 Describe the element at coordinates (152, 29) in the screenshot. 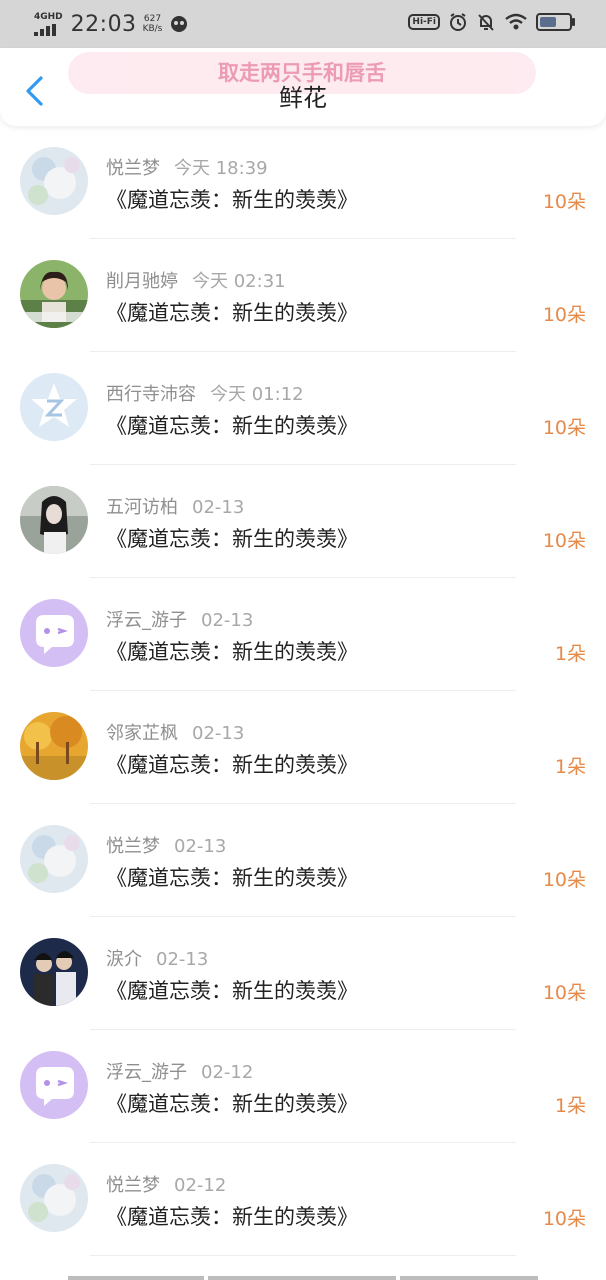

I see `speed-unit: KB/s` at that location.